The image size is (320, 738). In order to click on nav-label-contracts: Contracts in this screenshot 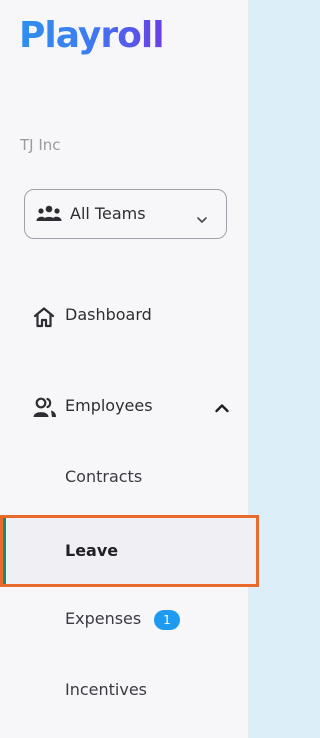, I will do `click(104, 476)`.